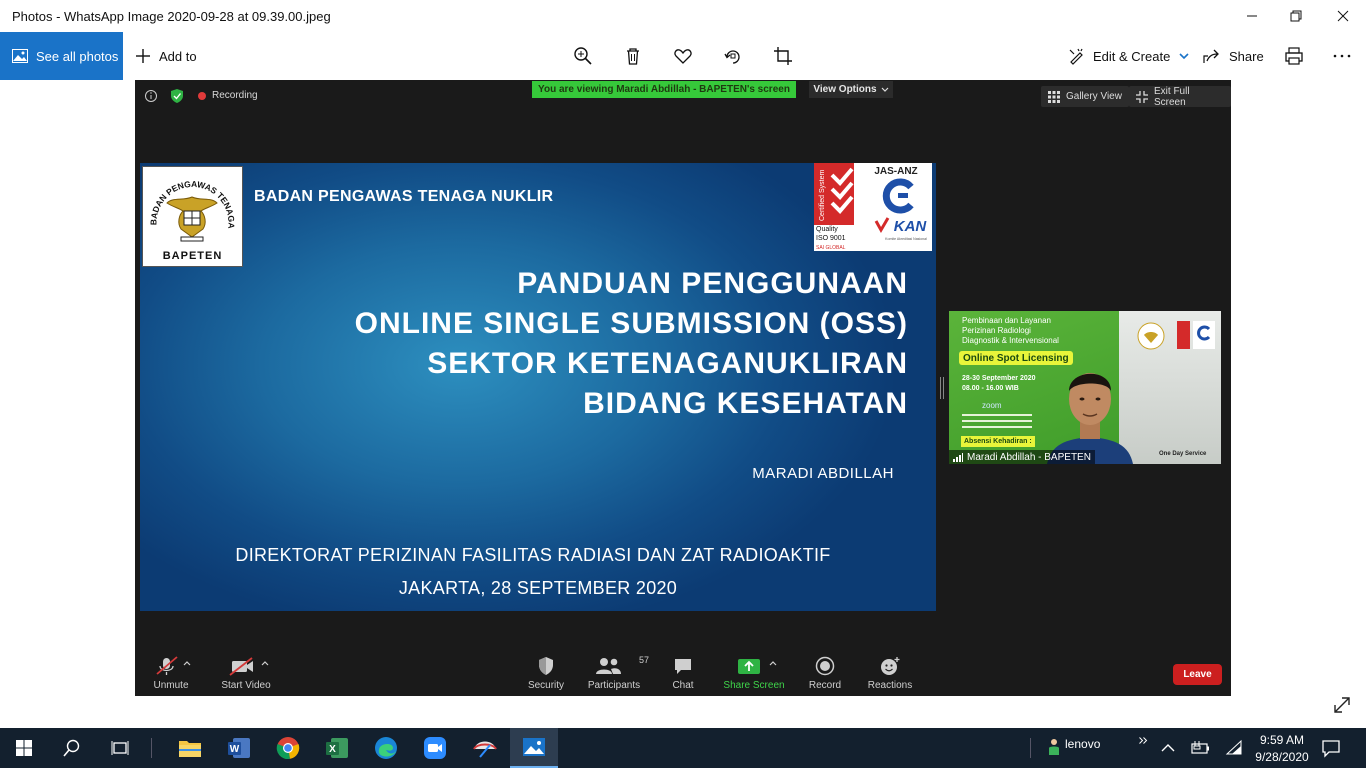 Image resolution: width=1366 pixels, height=768 pixels. Describe the element at coordinates (895, 171) in the screenshot. I see `cert-jas-anz-text: JAS-ANZ` at that location.